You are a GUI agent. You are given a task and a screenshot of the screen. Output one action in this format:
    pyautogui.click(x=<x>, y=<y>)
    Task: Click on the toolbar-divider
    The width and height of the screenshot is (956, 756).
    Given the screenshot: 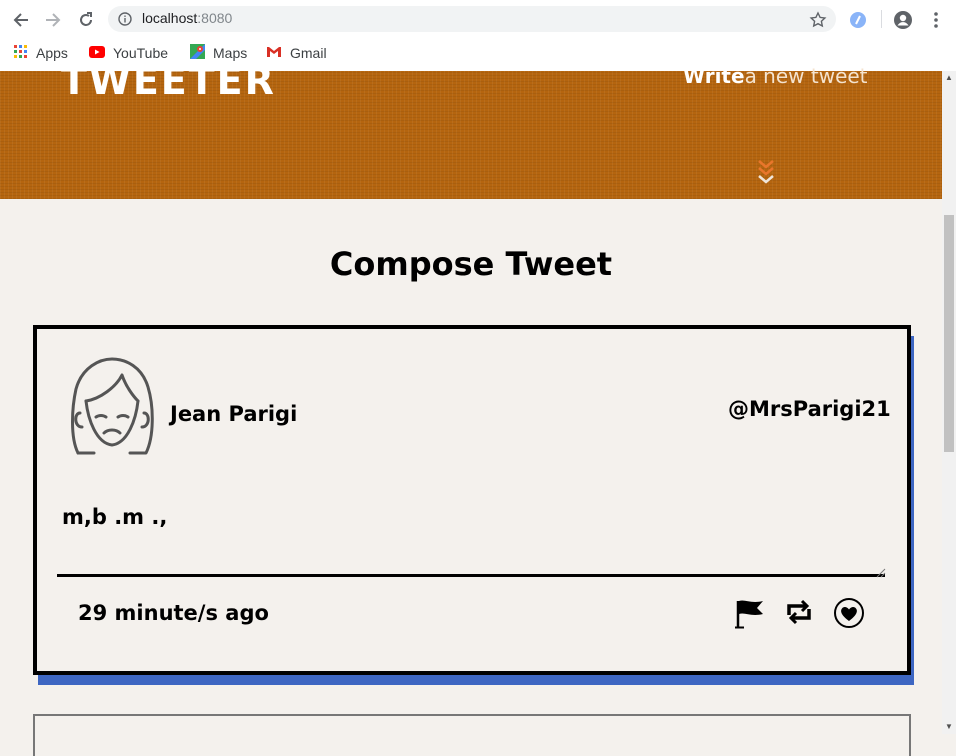 What is the action you would take?
    pyautogui.click(x=881, y=19)
    